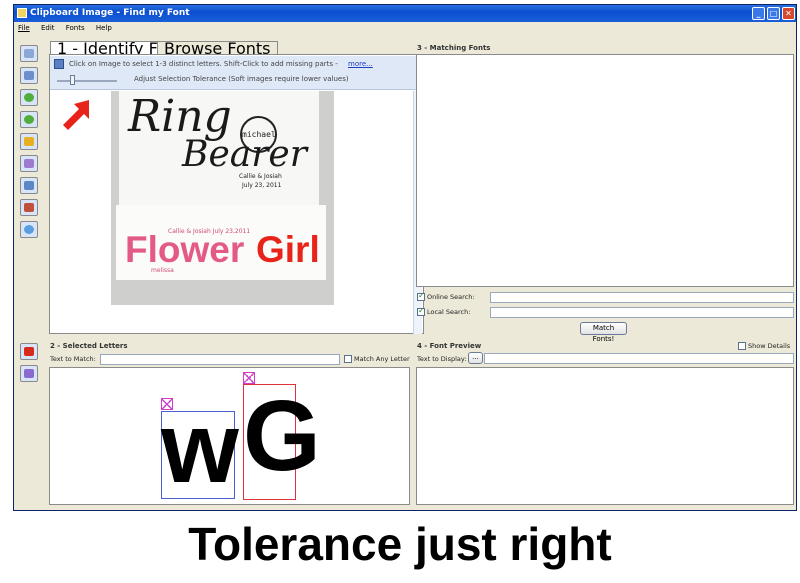 The height and width of the screenshot is (583, 800). I want to click on melissa-text: melissa, so click(162, 270).